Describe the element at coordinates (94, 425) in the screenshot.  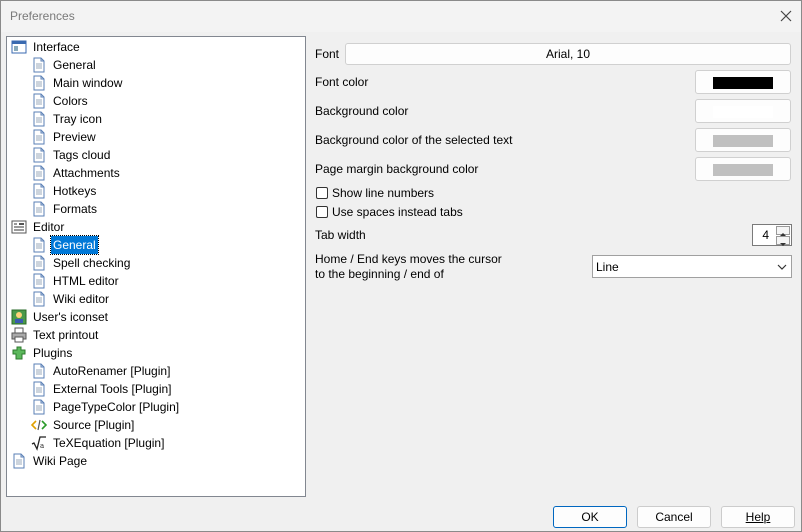
I see `tree-item-label: Source [Plugin]` at that location.